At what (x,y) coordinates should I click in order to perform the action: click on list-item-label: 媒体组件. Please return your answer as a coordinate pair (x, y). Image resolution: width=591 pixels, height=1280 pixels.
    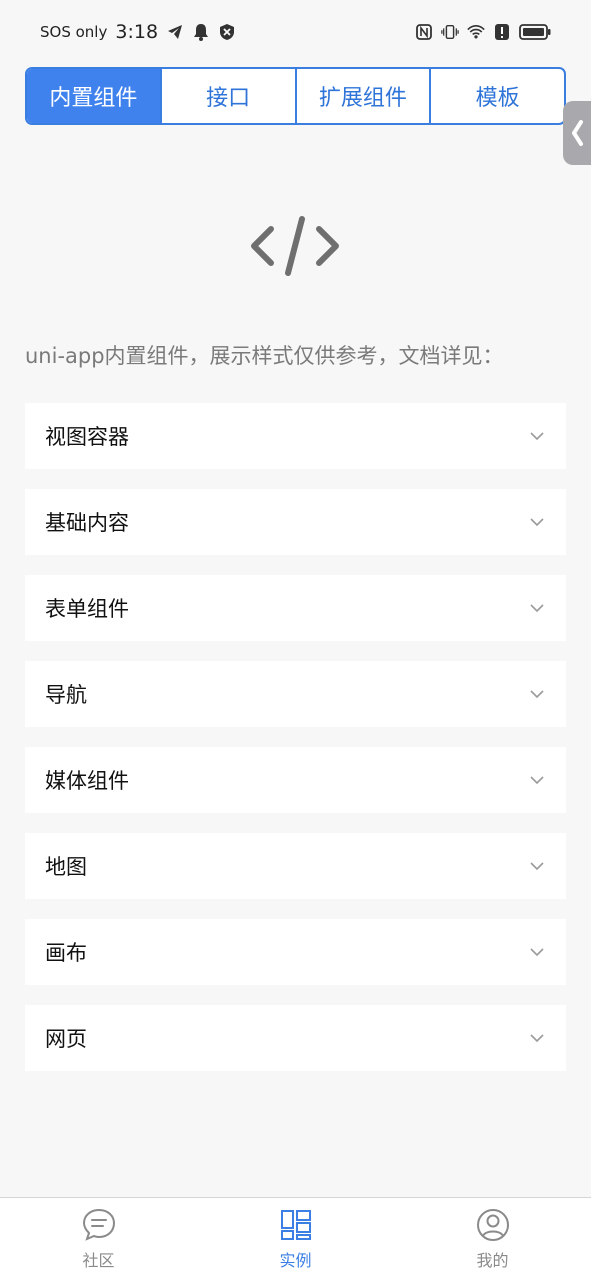
    Looking at the image, I should click on (87, 781).